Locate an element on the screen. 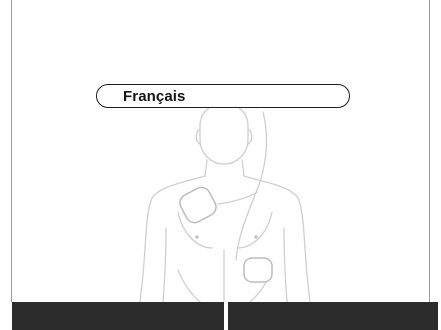  lower-electrode-pad is located at coordinates (258, 270).